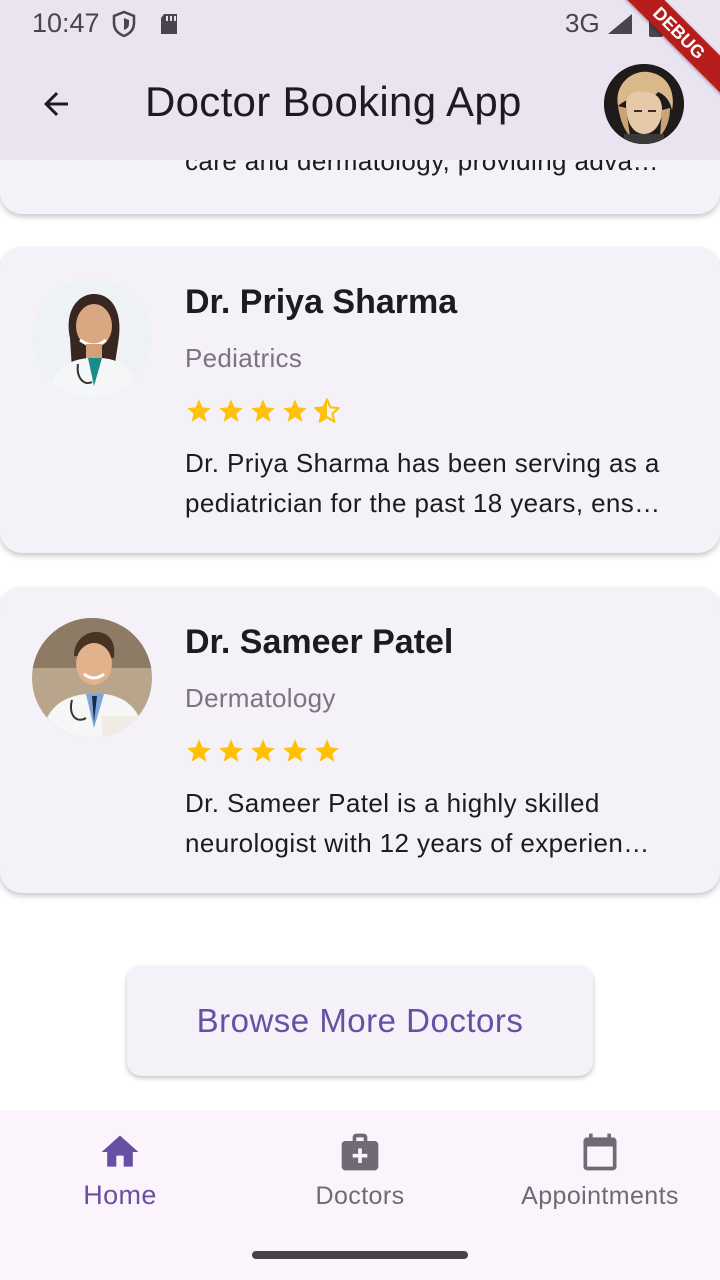 The height and width of the screenshot is (1280, 720). Describe the element at coordinates (600, 1152) in the screenshot. I see `calendar-icon` at that location.